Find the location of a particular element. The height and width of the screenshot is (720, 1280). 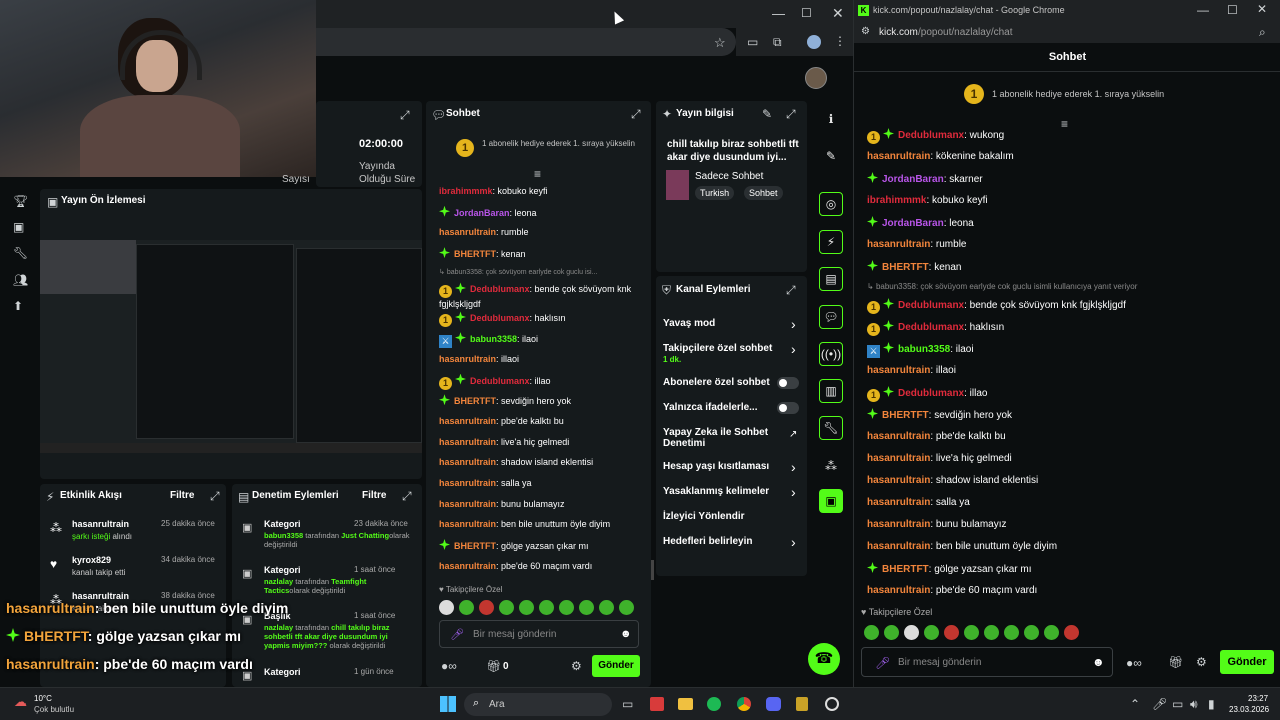

cast-icon: ▭ is located at coordinates (752, 42).